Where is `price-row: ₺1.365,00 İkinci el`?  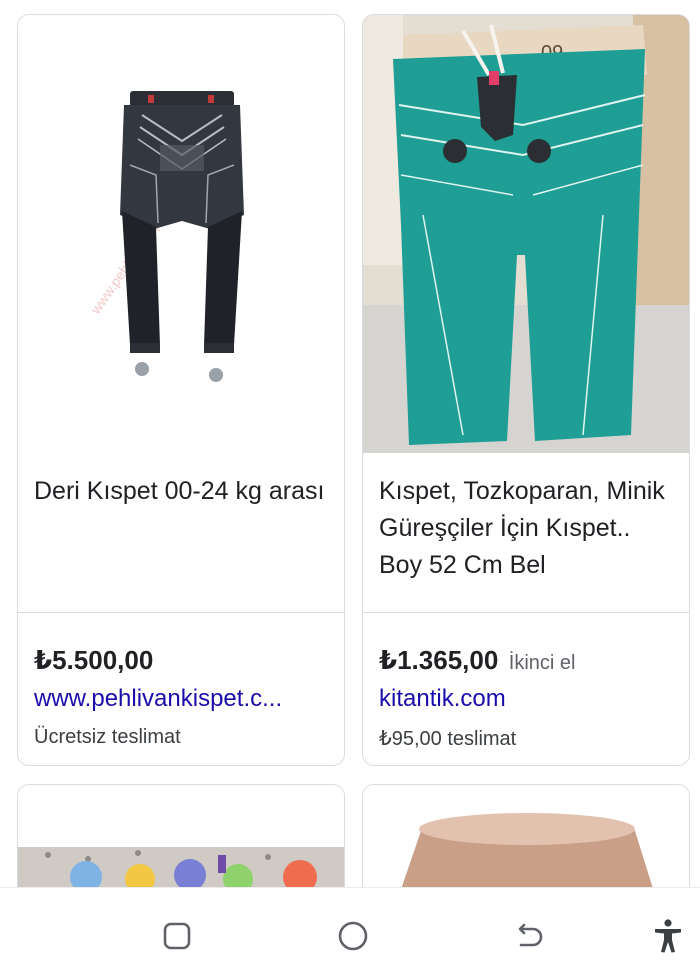
price-row: ₺1.365,00 İkinci el is located at coordinates (530, 660).